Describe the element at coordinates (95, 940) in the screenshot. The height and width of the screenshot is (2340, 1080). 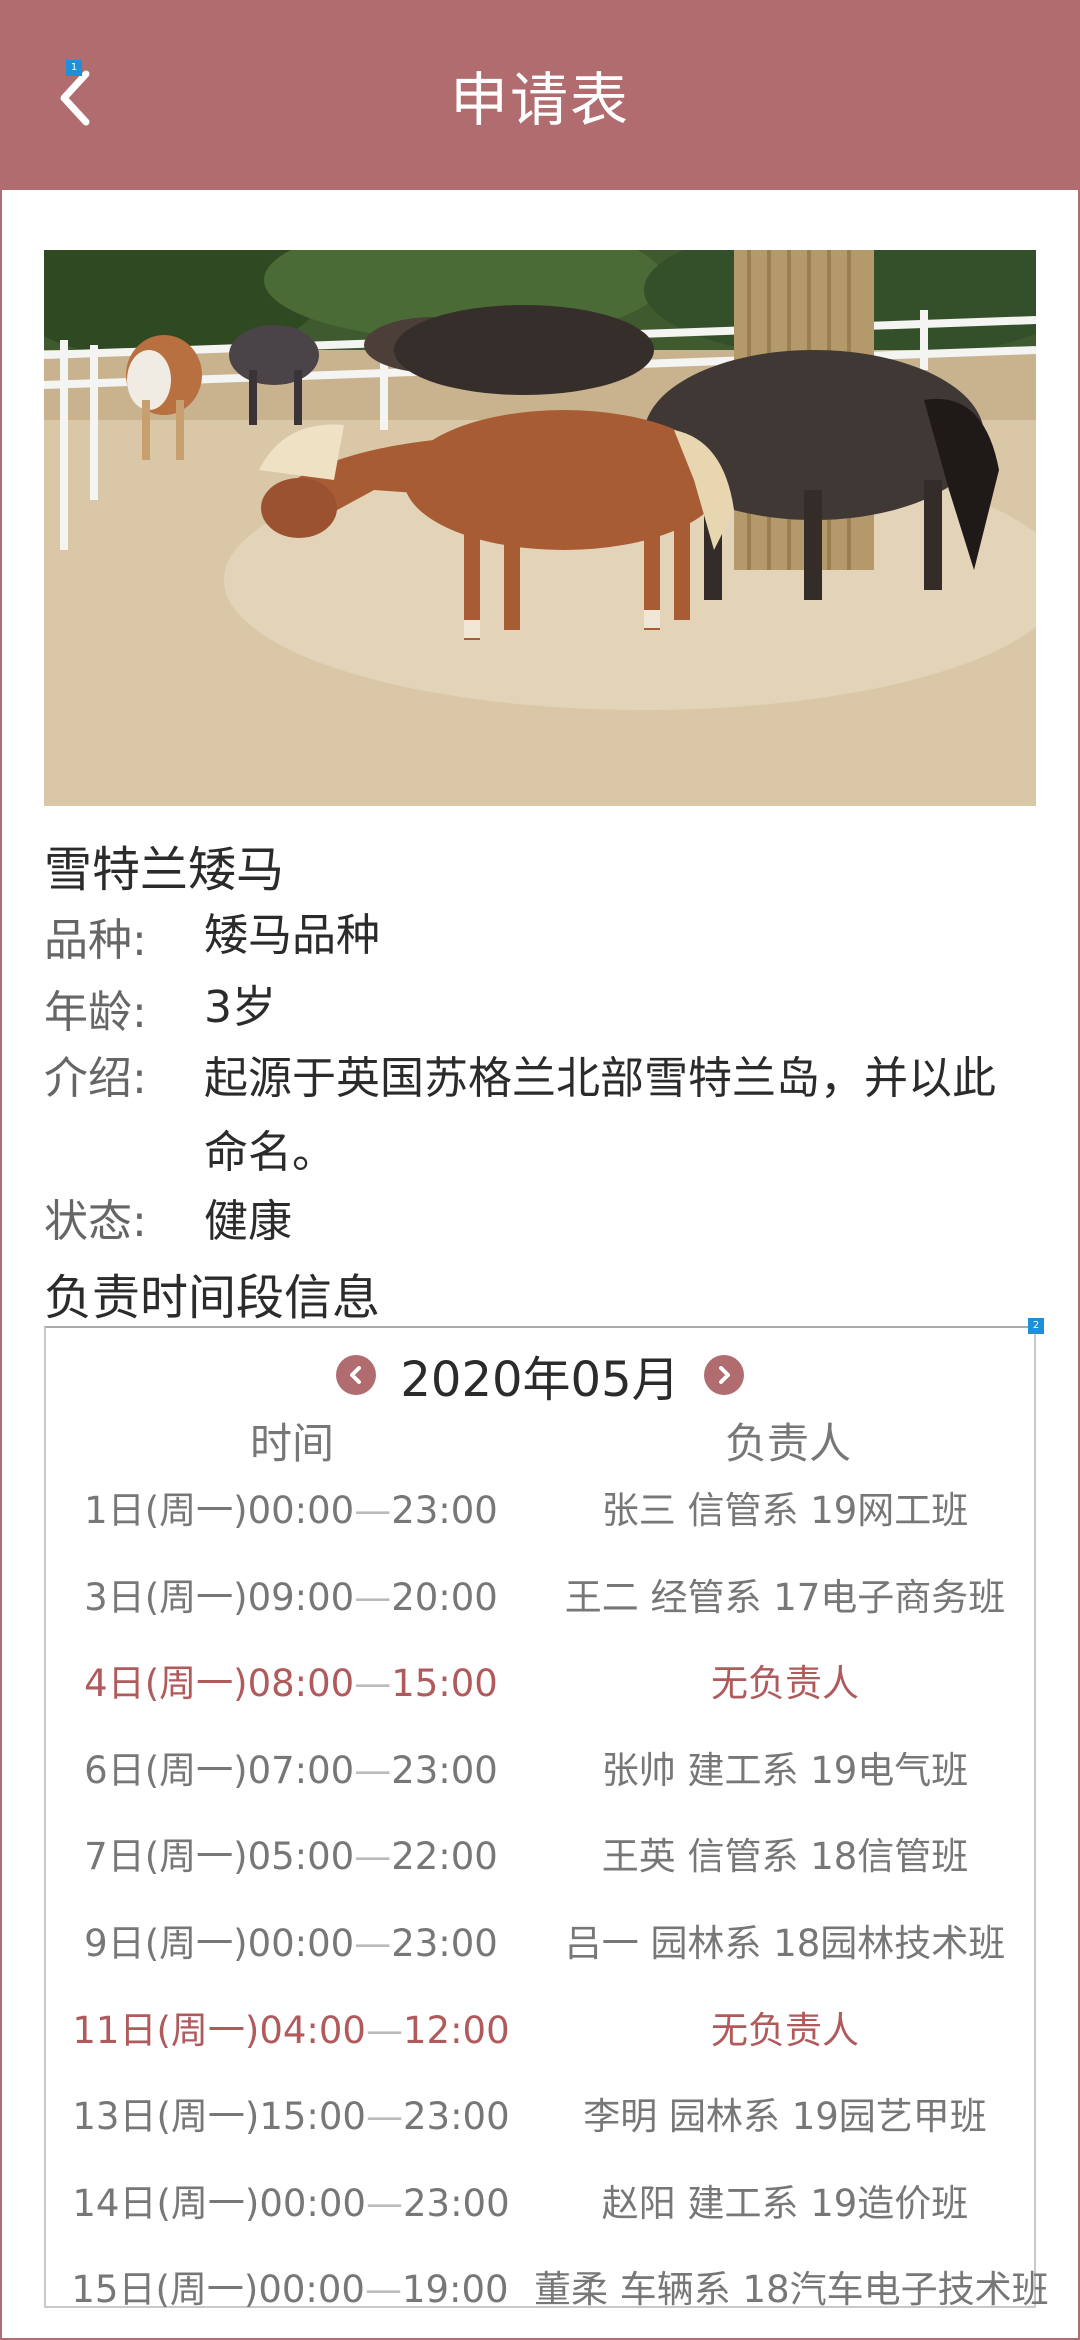
I see `breed-label: 品种:` at that location.